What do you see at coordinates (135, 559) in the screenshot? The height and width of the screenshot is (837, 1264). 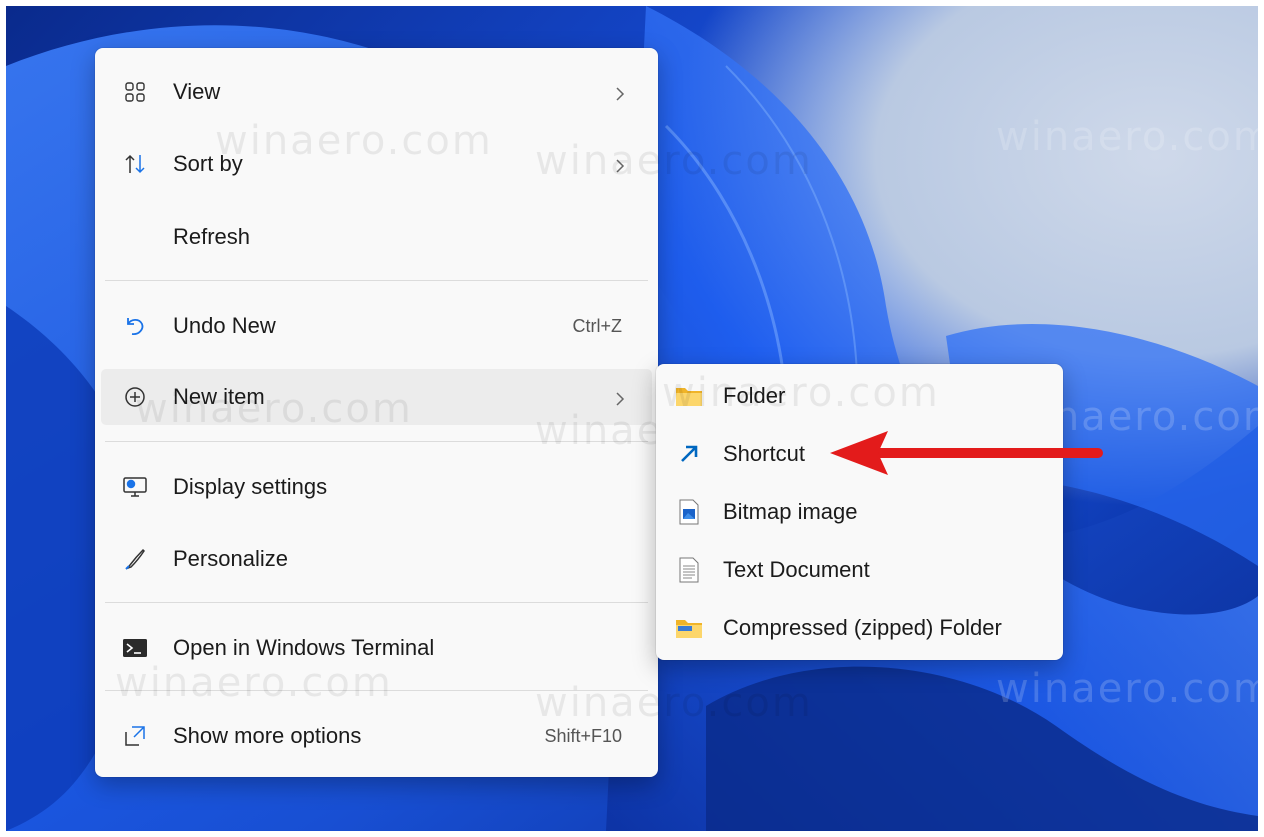 I see `brush-icon` at bounding box center [135, 559].